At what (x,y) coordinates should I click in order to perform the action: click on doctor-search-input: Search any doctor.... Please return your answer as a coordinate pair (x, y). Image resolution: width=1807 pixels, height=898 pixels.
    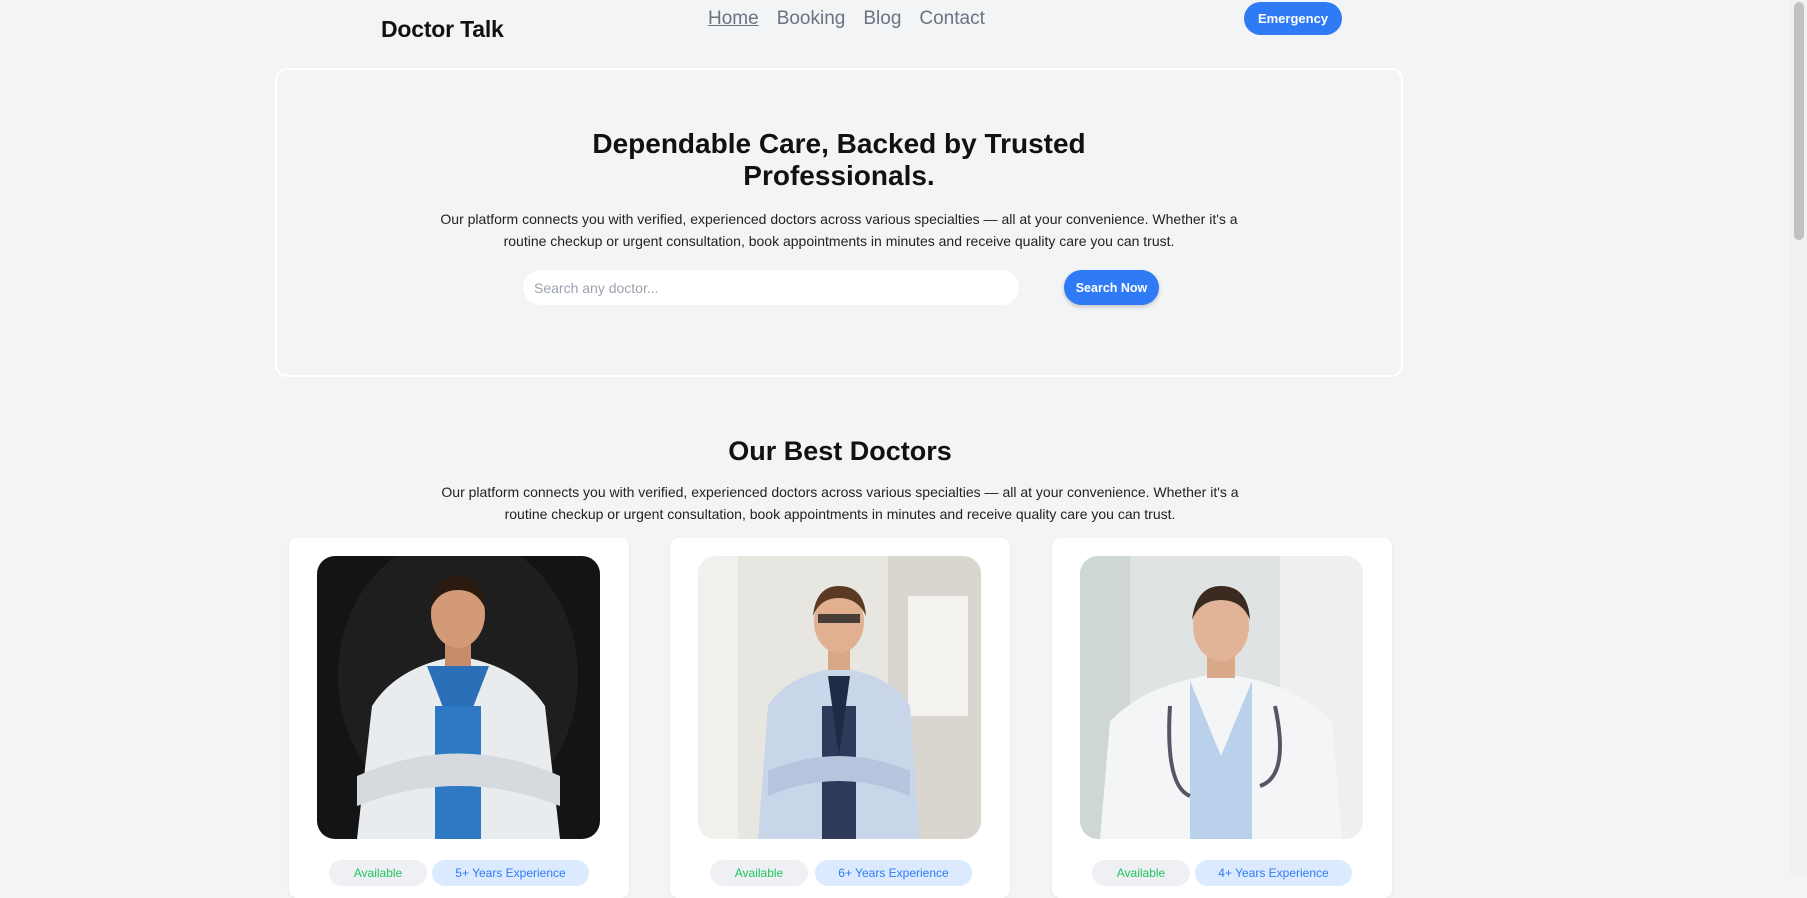
    Looking at the image, I should click on (771, 287).